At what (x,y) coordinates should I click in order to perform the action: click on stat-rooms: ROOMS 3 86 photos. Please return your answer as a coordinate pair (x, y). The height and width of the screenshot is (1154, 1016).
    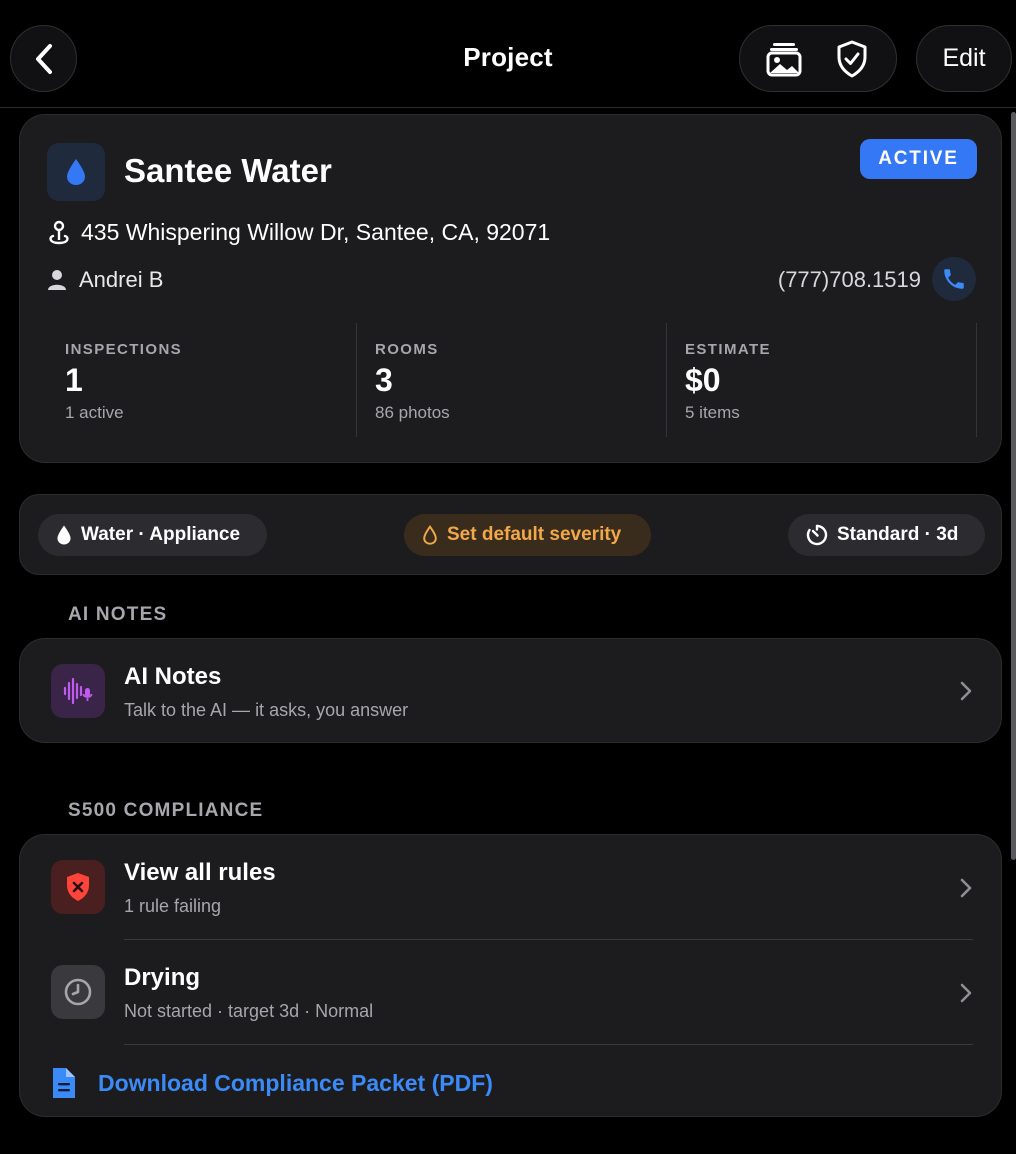
    Looking at the image, I should click on (512, 380).